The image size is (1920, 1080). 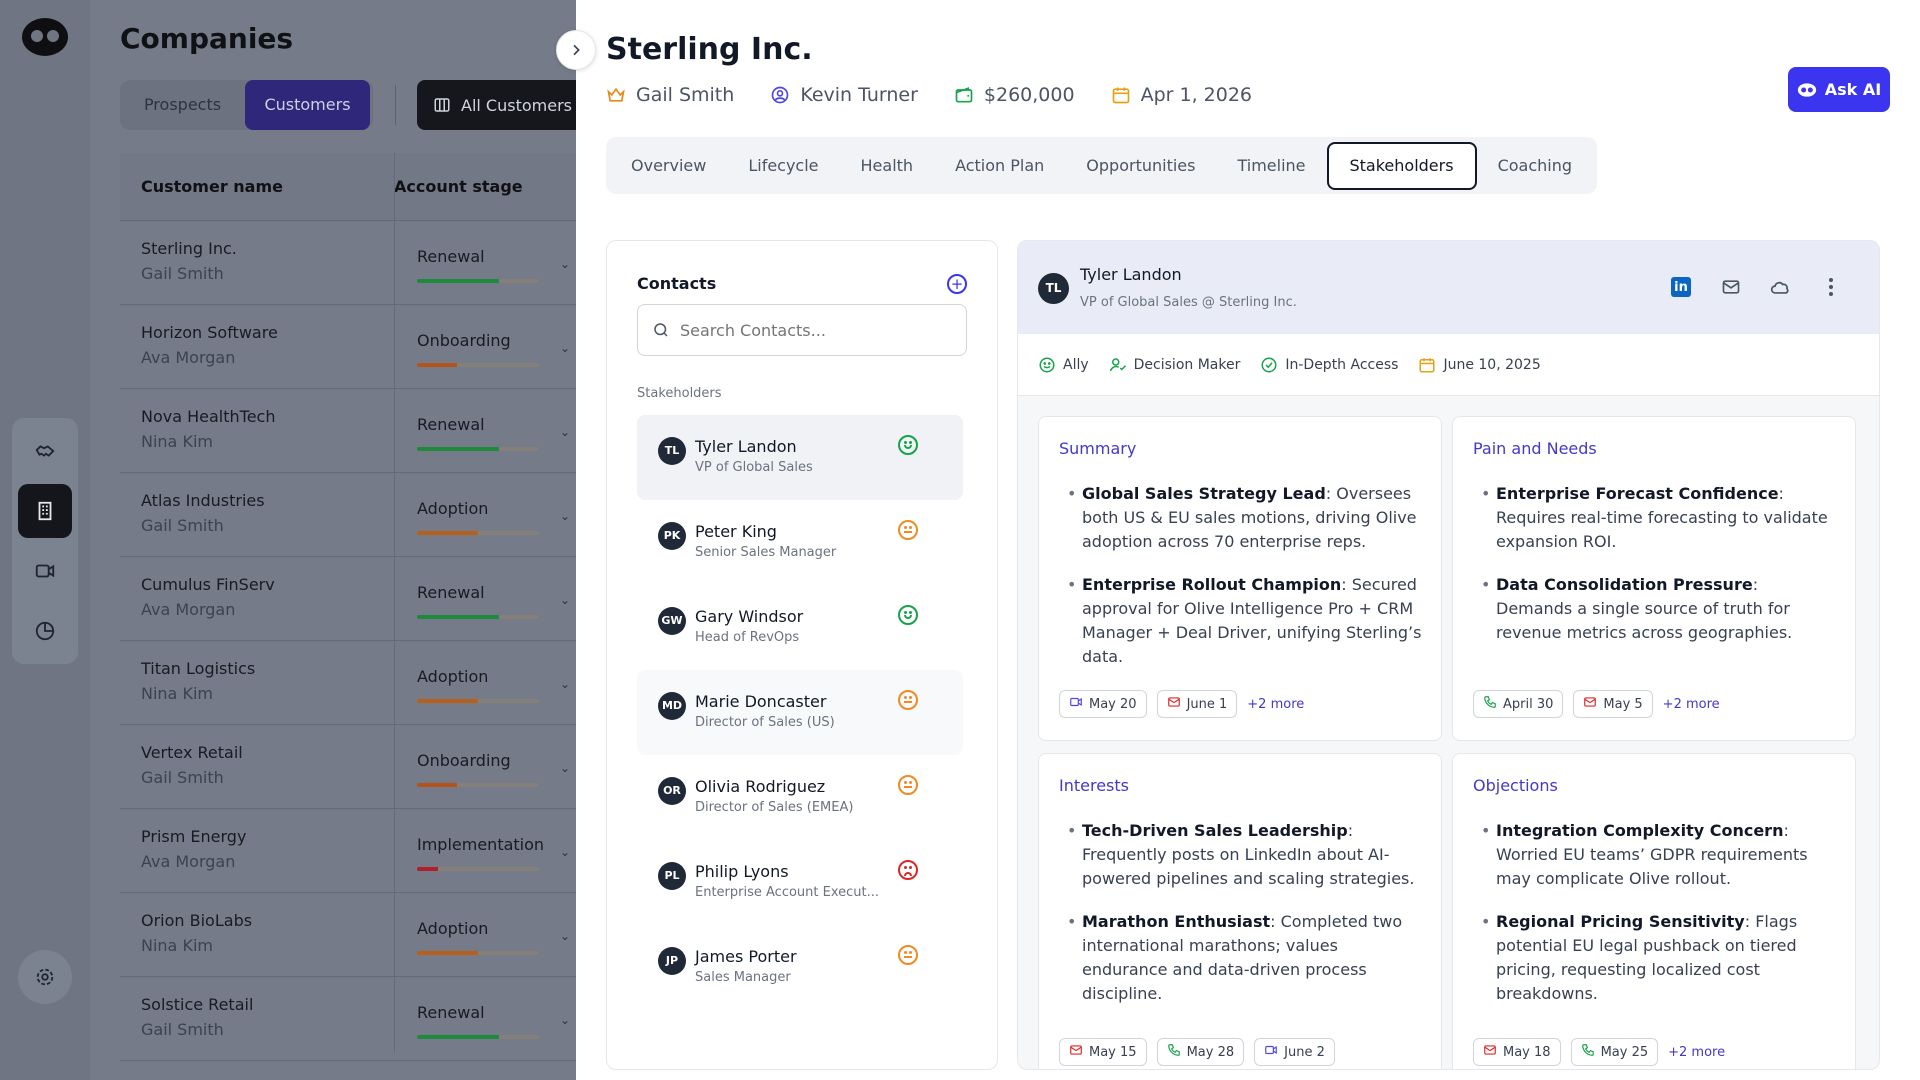 I want to click on chip-date: May 5, so click(x=1623, y=704).